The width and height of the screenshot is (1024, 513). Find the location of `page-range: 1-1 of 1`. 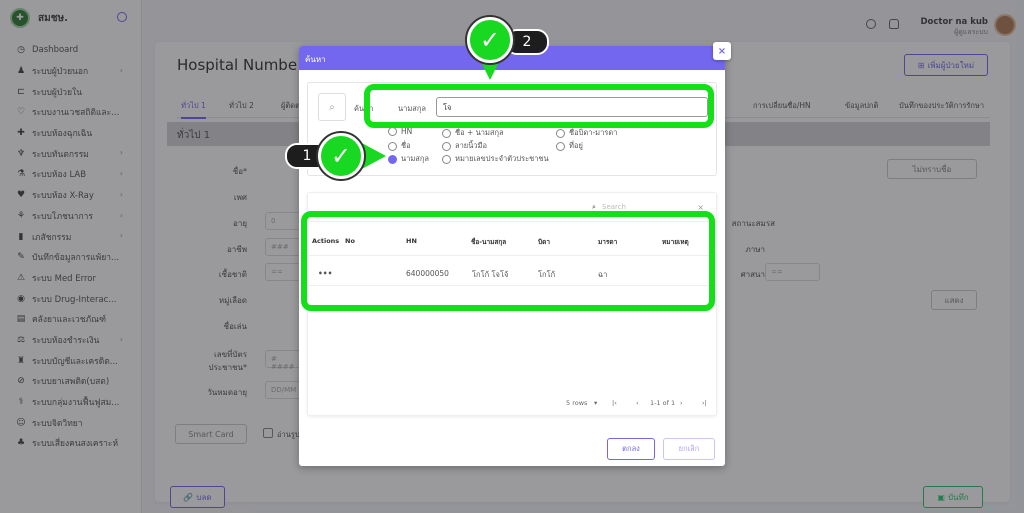

page-range: 1-1 of 1 is located at coordinates (663, 403).